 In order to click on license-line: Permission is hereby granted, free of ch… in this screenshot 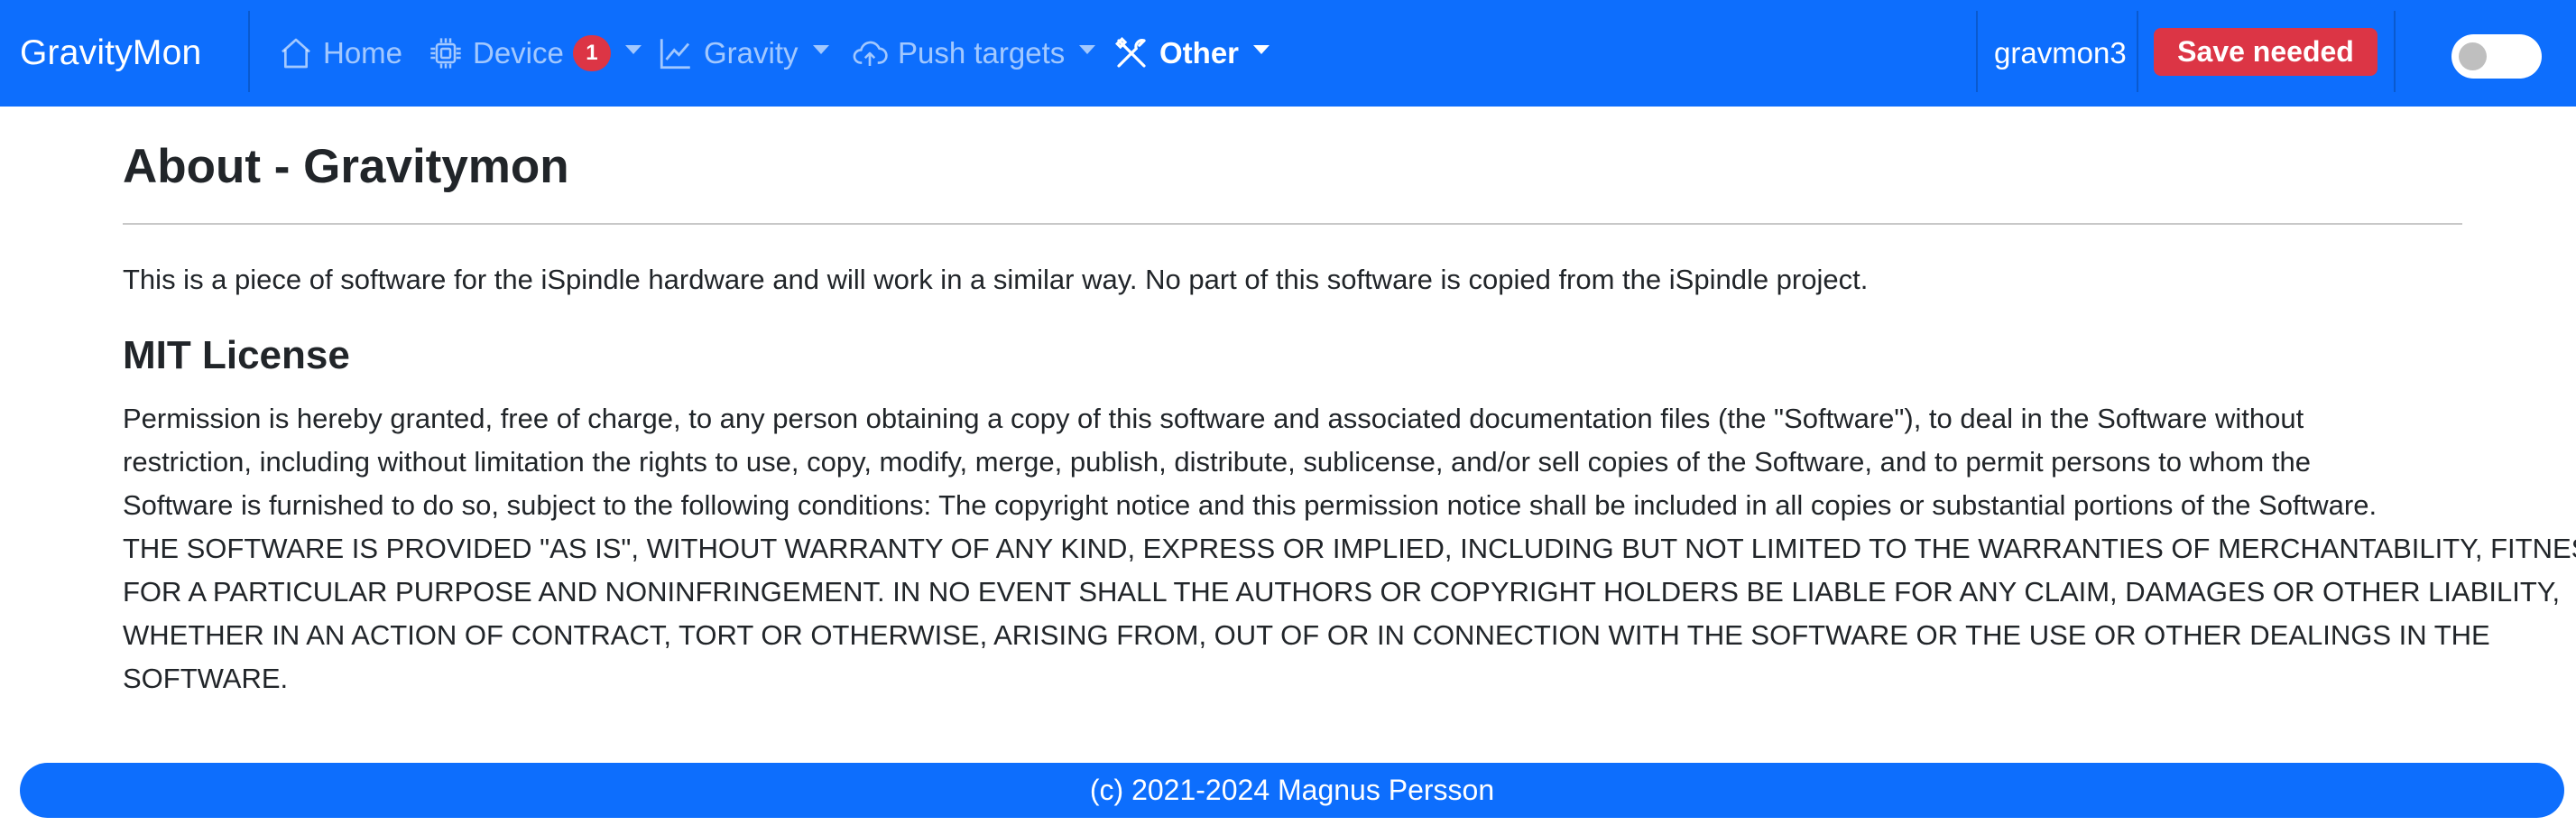, I will do `click(1213, 418)`.